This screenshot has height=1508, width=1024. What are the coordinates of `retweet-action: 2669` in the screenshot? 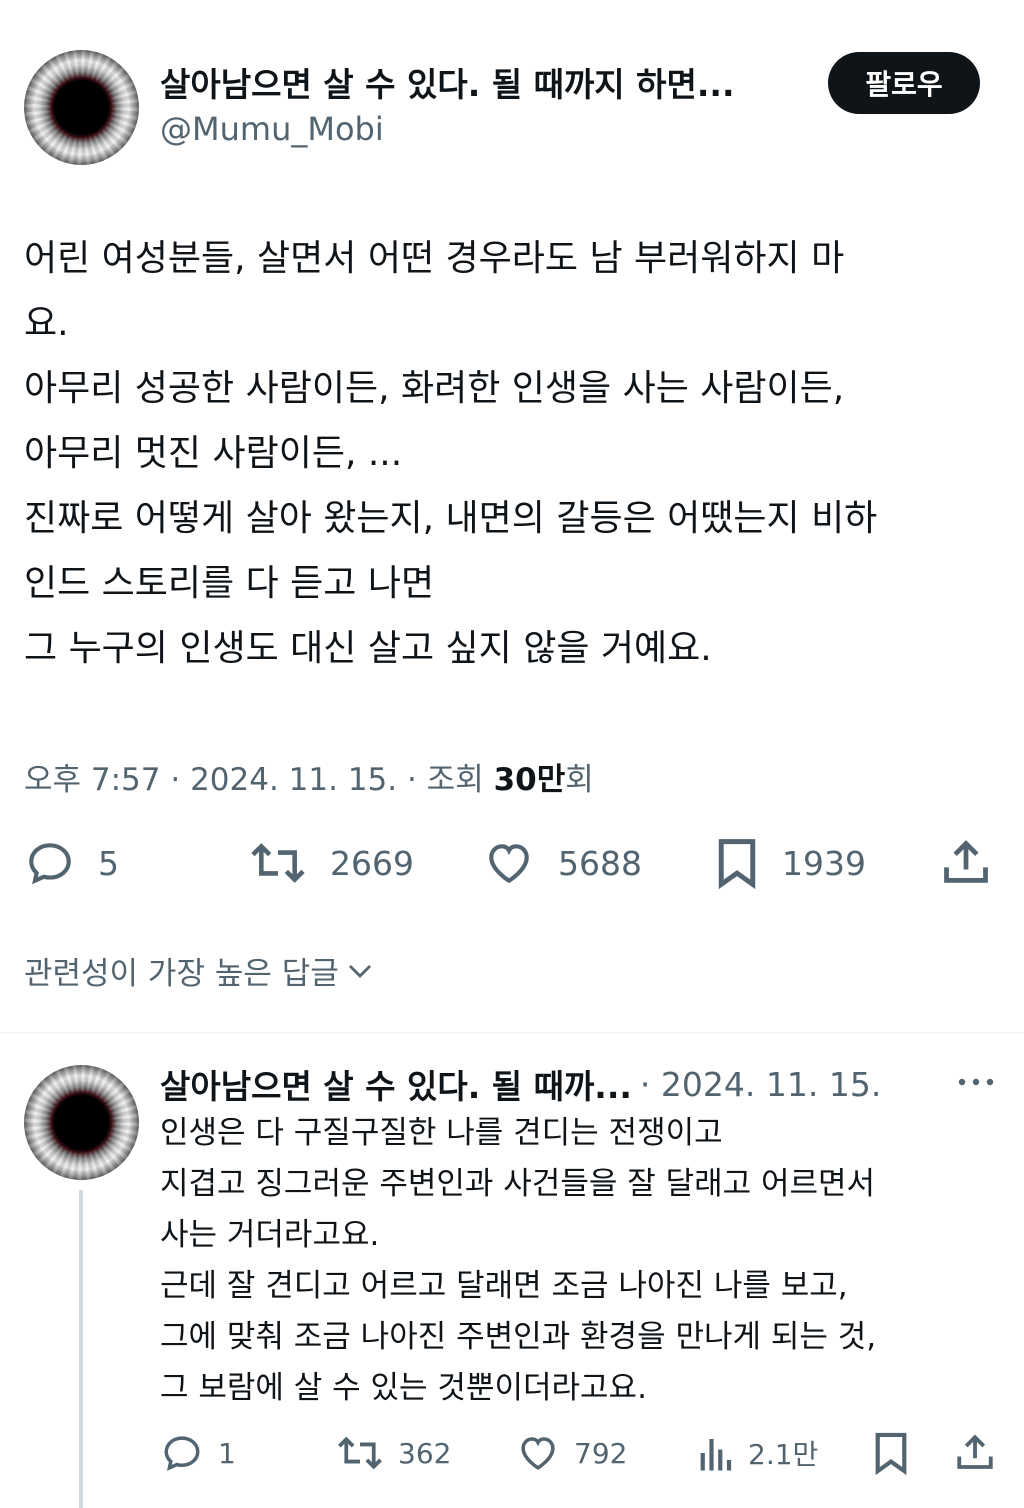 It's located at (331, 863).